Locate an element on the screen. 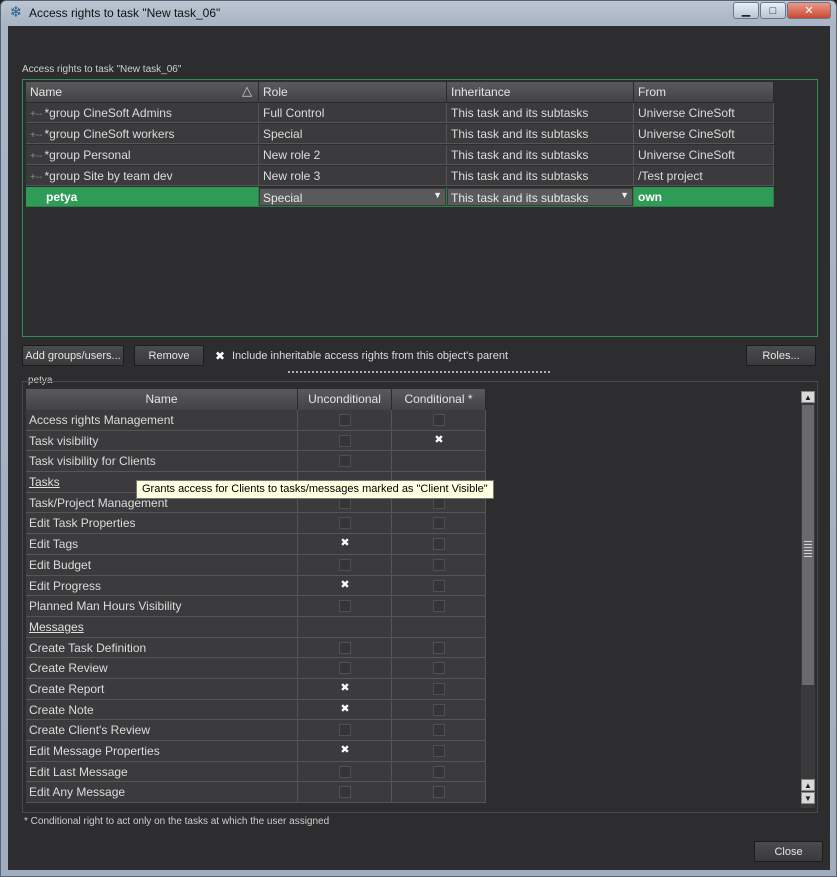 The image size is (837, 877). rights-row: Edit Budget is located at coordinates (256, 565).